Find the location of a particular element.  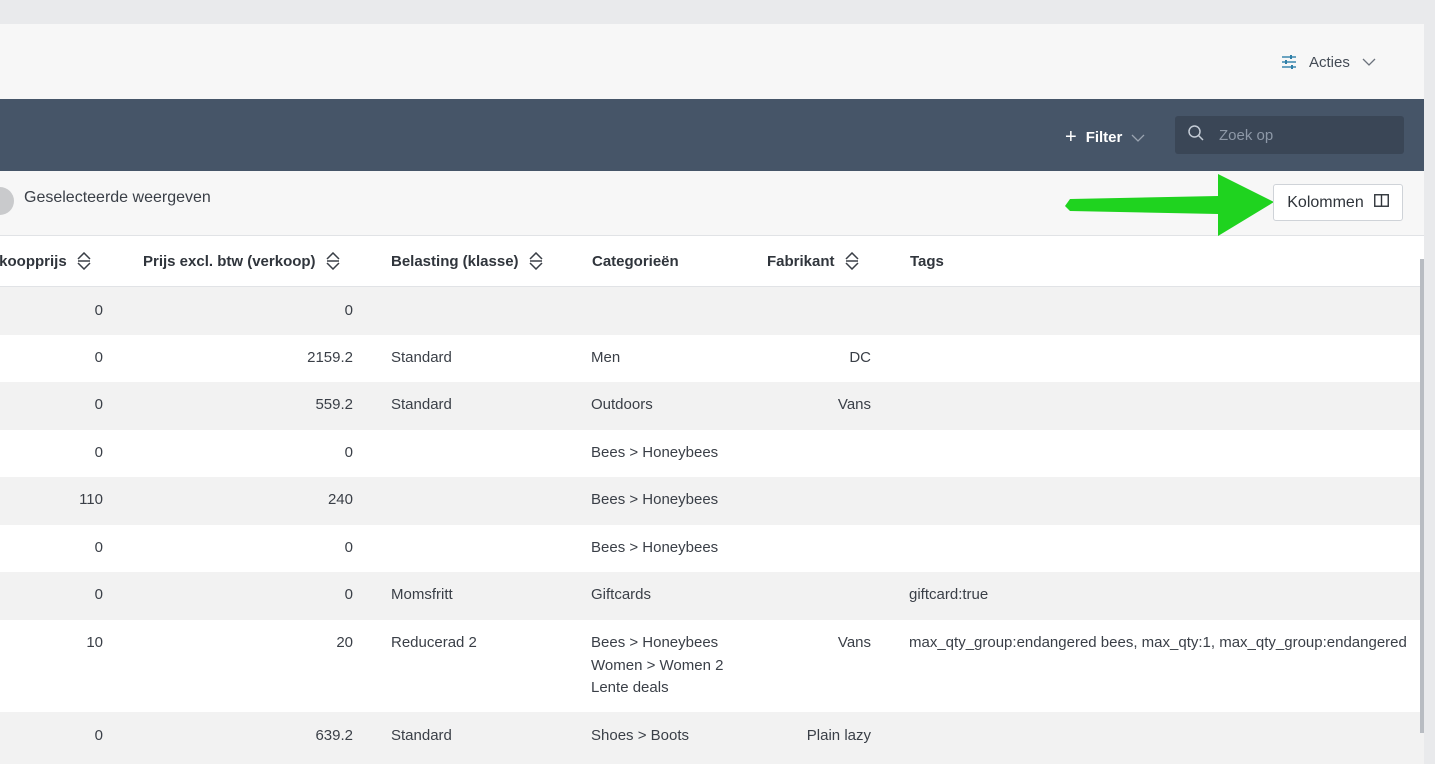

column-header-prijs-excl-btw: Prijs excl. btw (verkoop) is located at coordinates (241, 261).